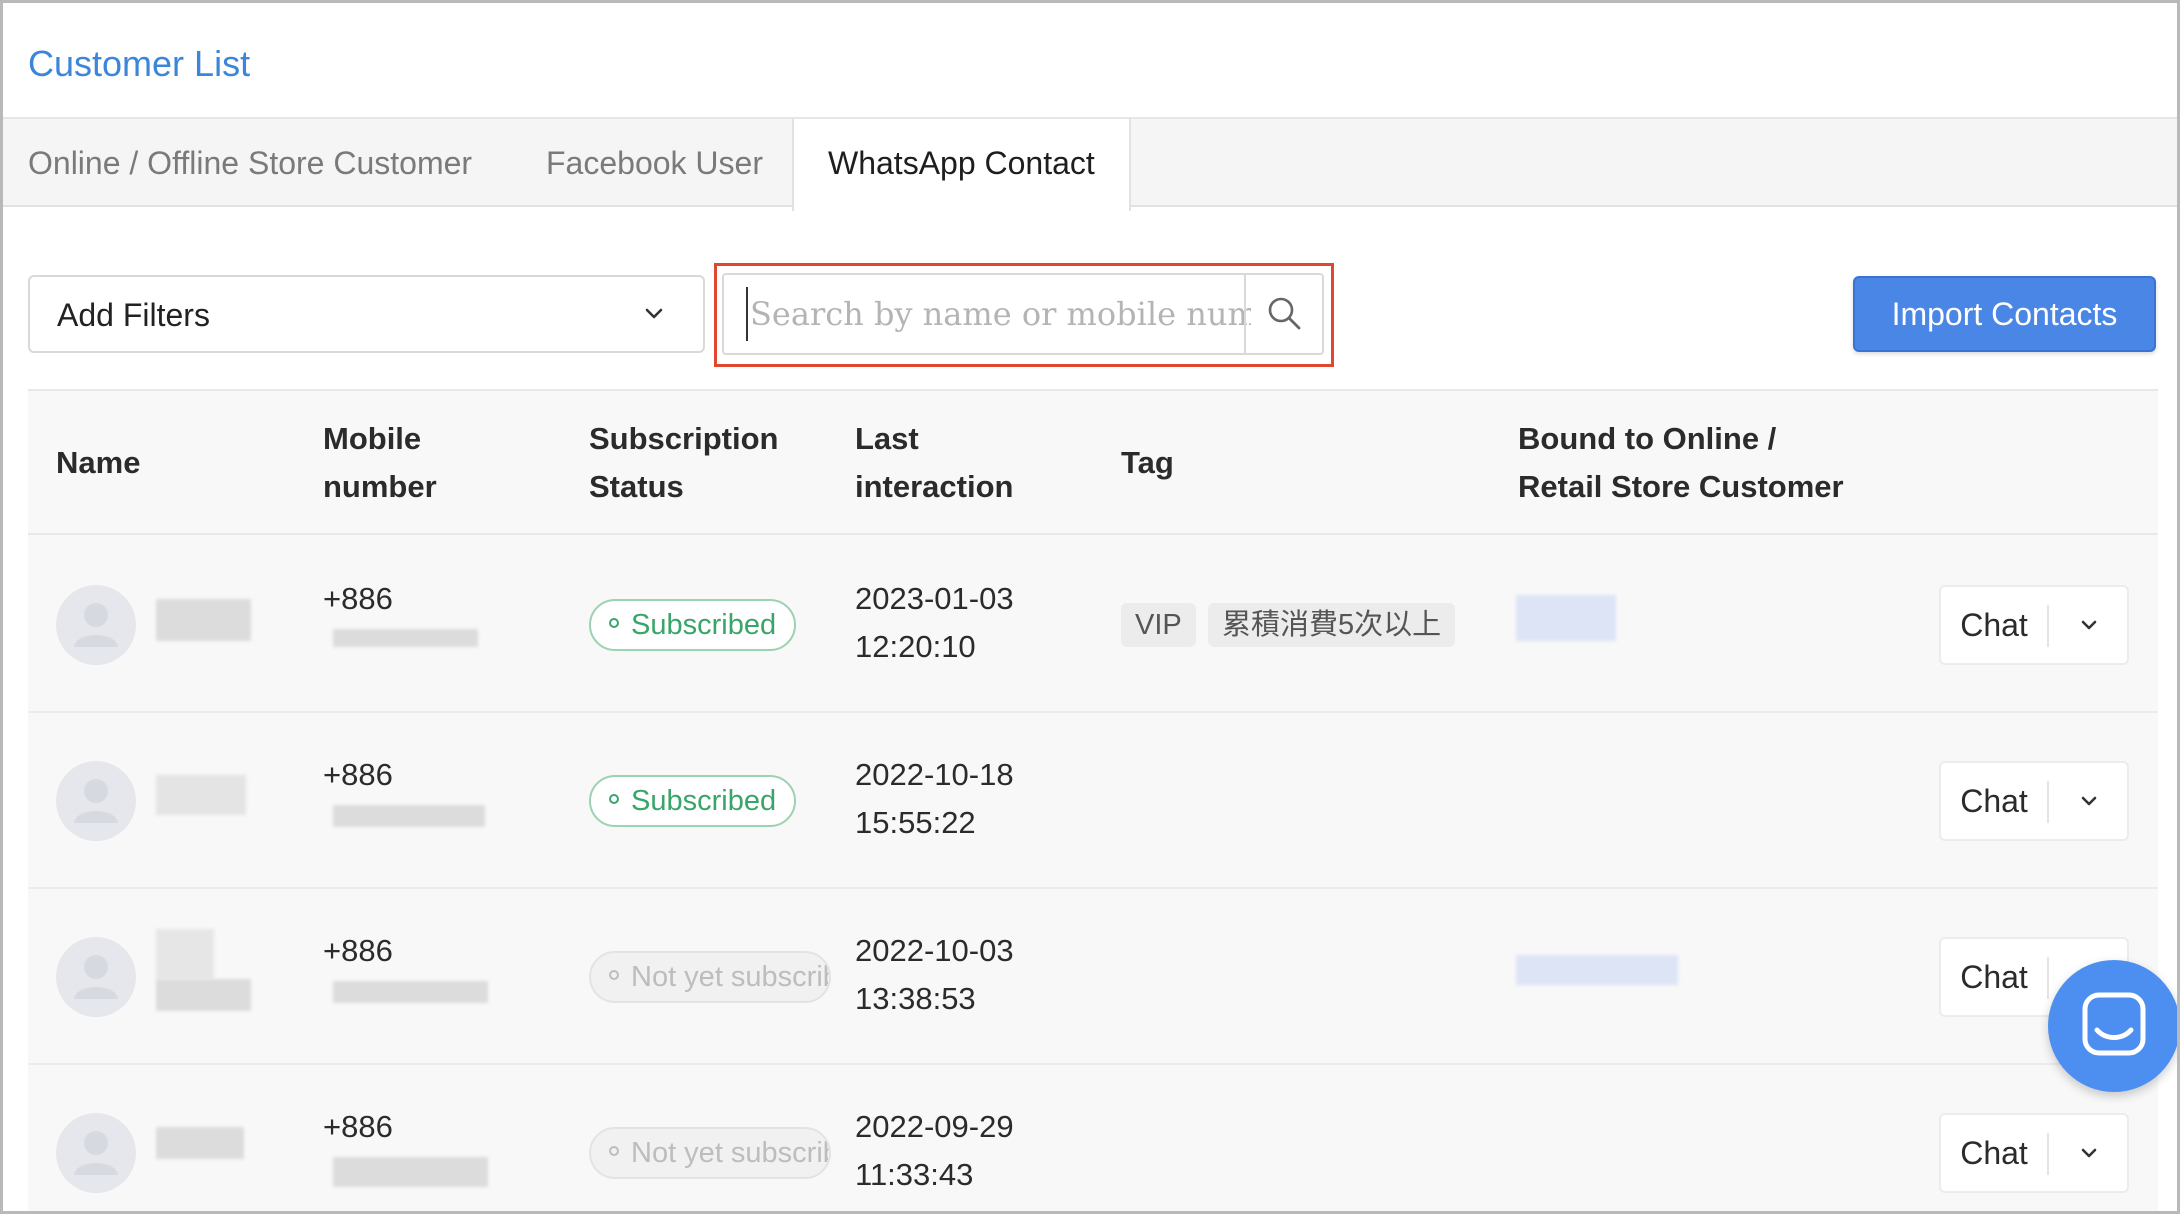 The height and width of the screenshot is (1214, 2180). I want to click on tab-whatsapp-contact: WhatsApp Contact, so click(961, 165).